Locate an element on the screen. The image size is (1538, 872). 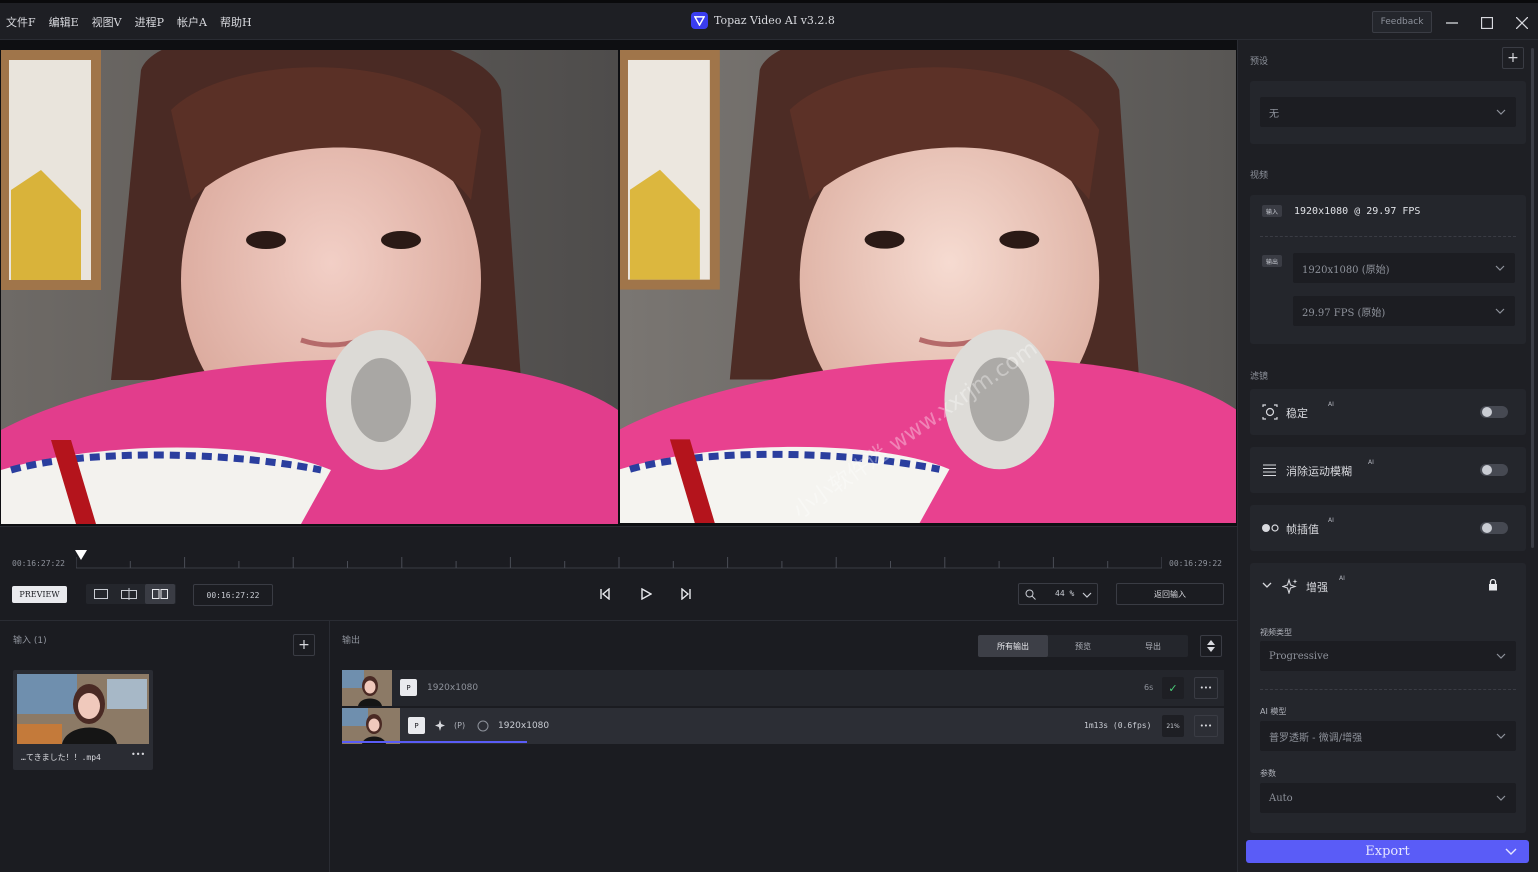
add-input-button: + is located at coordinates (304, 645).